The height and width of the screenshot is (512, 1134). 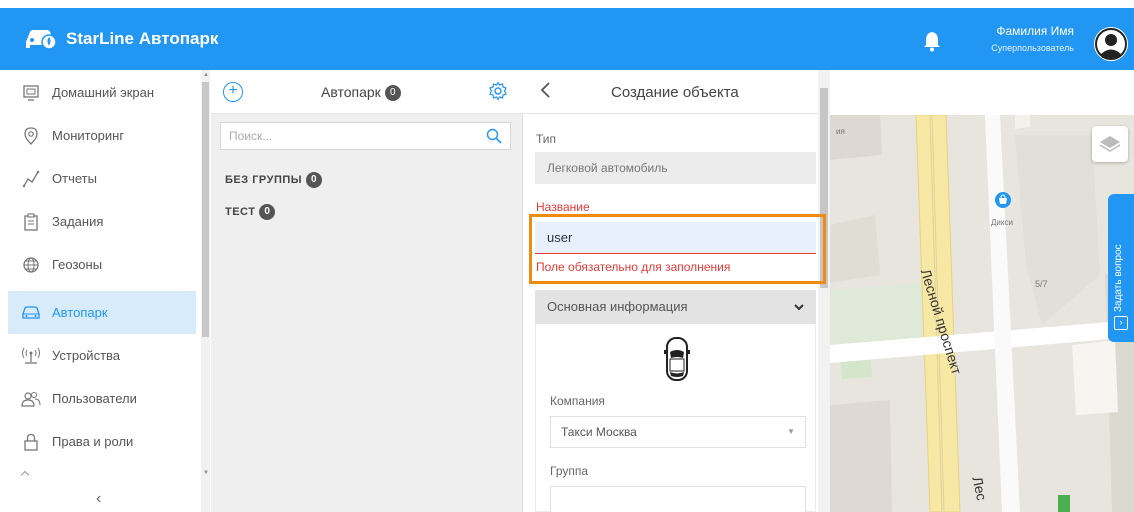 What do you see at coordinates (206, 75) in the screenshot?
I see `scroll-up-icon: ▲` at bounding box center [206, 75].